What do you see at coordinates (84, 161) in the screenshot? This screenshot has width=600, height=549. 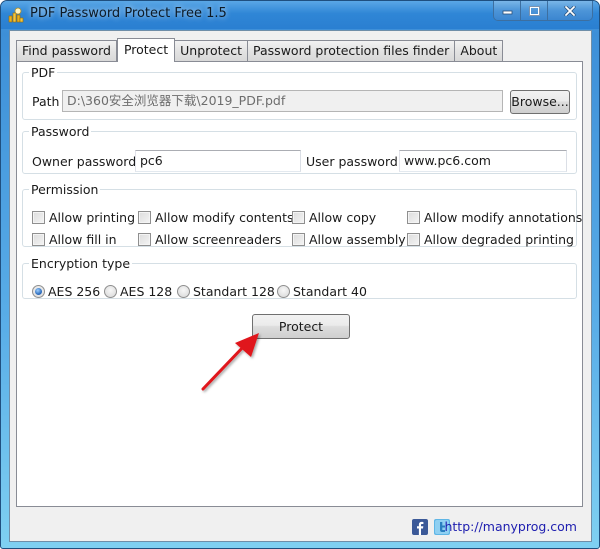 I see `owner-password-label: Owner password` at bounding box center [84, 161].